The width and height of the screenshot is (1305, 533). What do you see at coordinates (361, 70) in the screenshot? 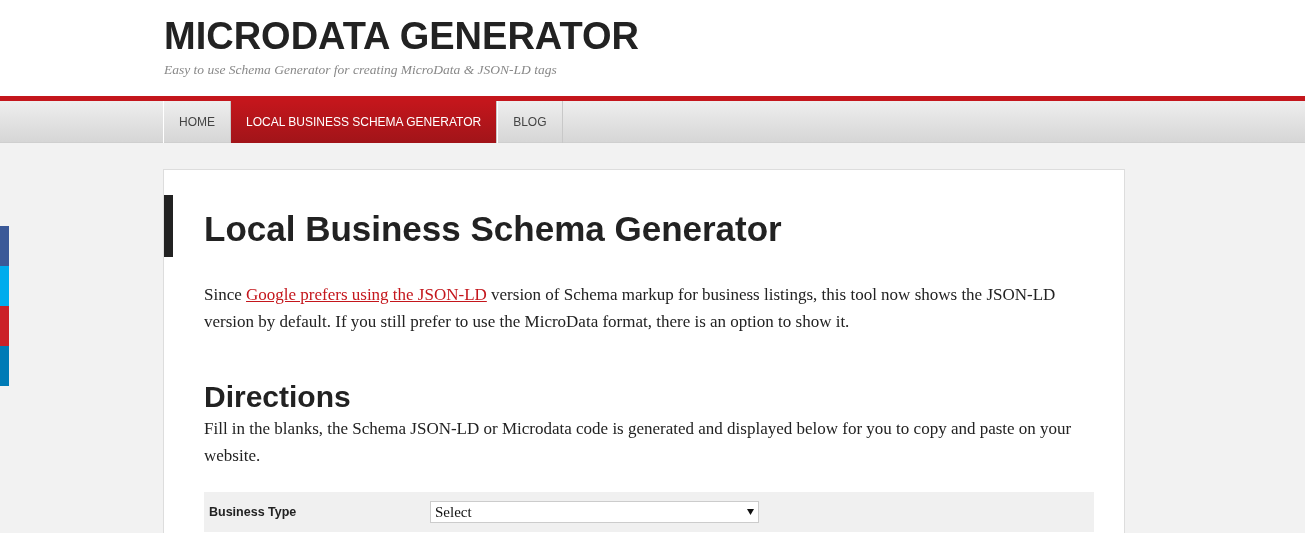
I see `site-tagline: Easy to use Schema Generator for creating MicroData & JSON-LD tags` at bounding box center [361, 70].